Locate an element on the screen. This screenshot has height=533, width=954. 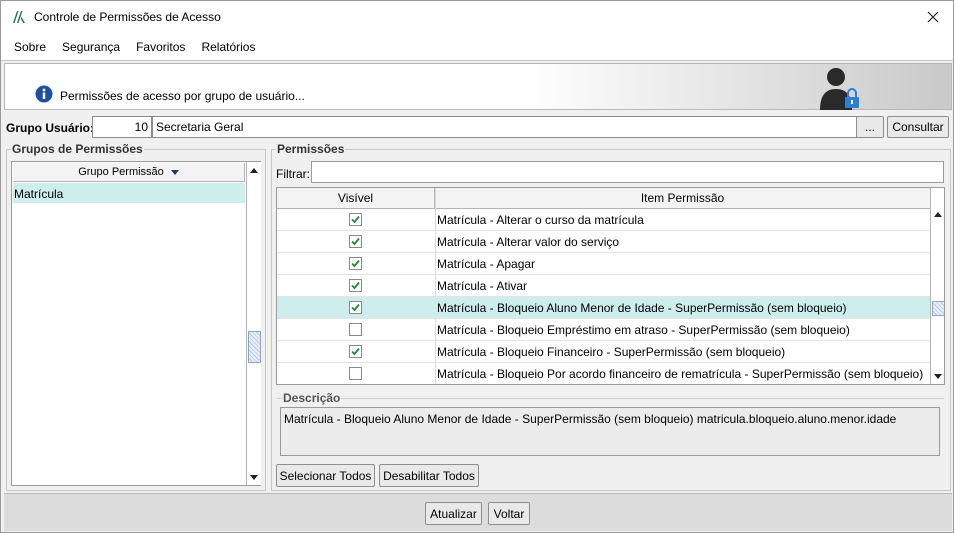
menu-relatorios: Relatórios is located at coordinates (228, 47).